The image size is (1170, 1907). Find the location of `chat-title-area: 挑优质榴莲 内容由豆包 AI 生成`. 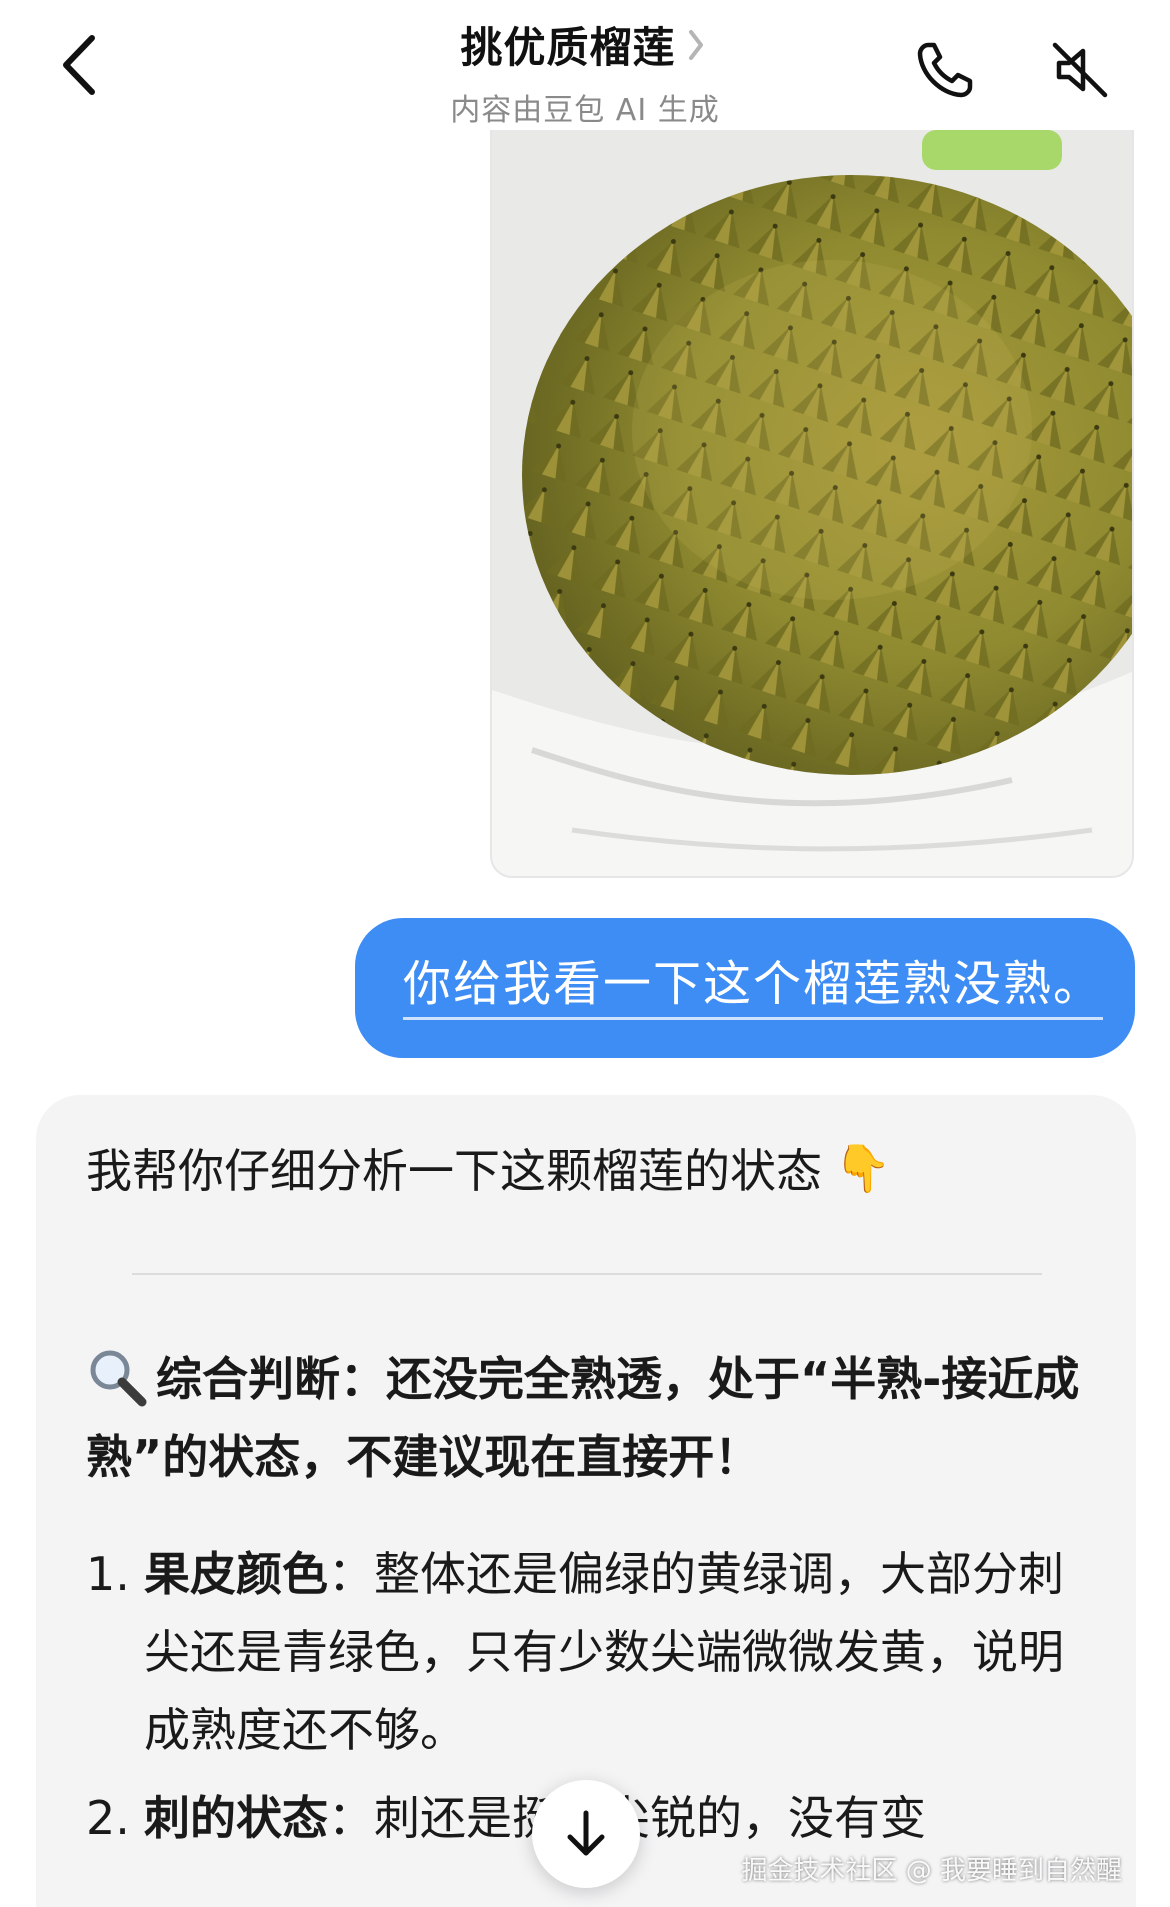

chat-title-area: 挑优质榴莲 内容由豆包 AI 生成 is located at coordinates (585, 71).